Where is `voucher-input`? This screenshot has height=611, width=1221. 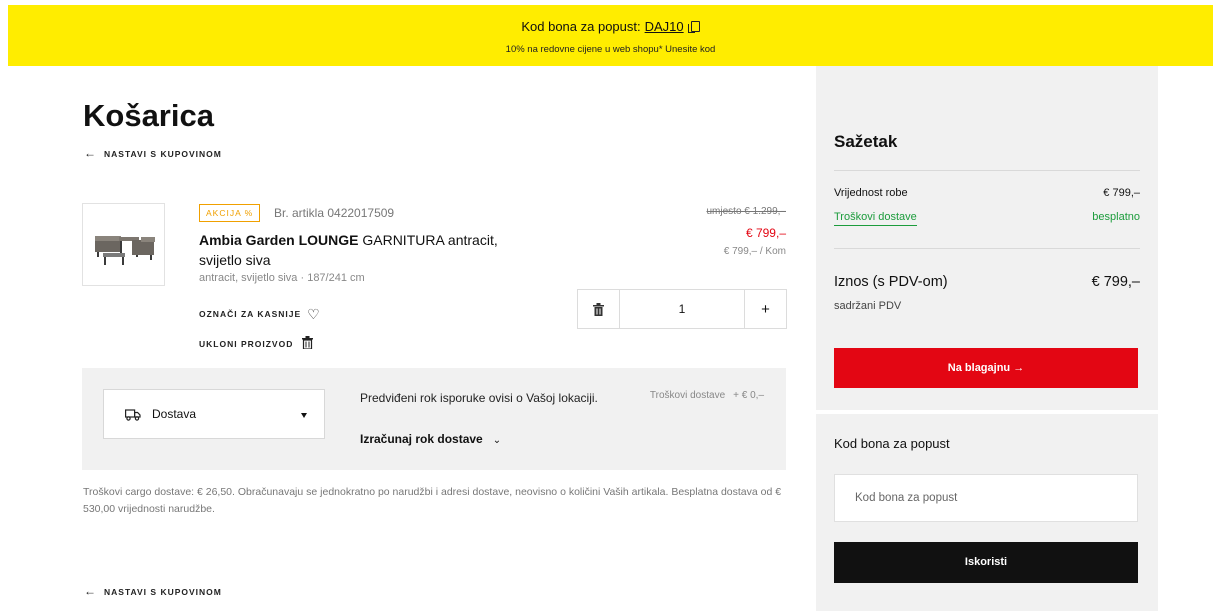 voucher-input is located at coordinates (986, 498).